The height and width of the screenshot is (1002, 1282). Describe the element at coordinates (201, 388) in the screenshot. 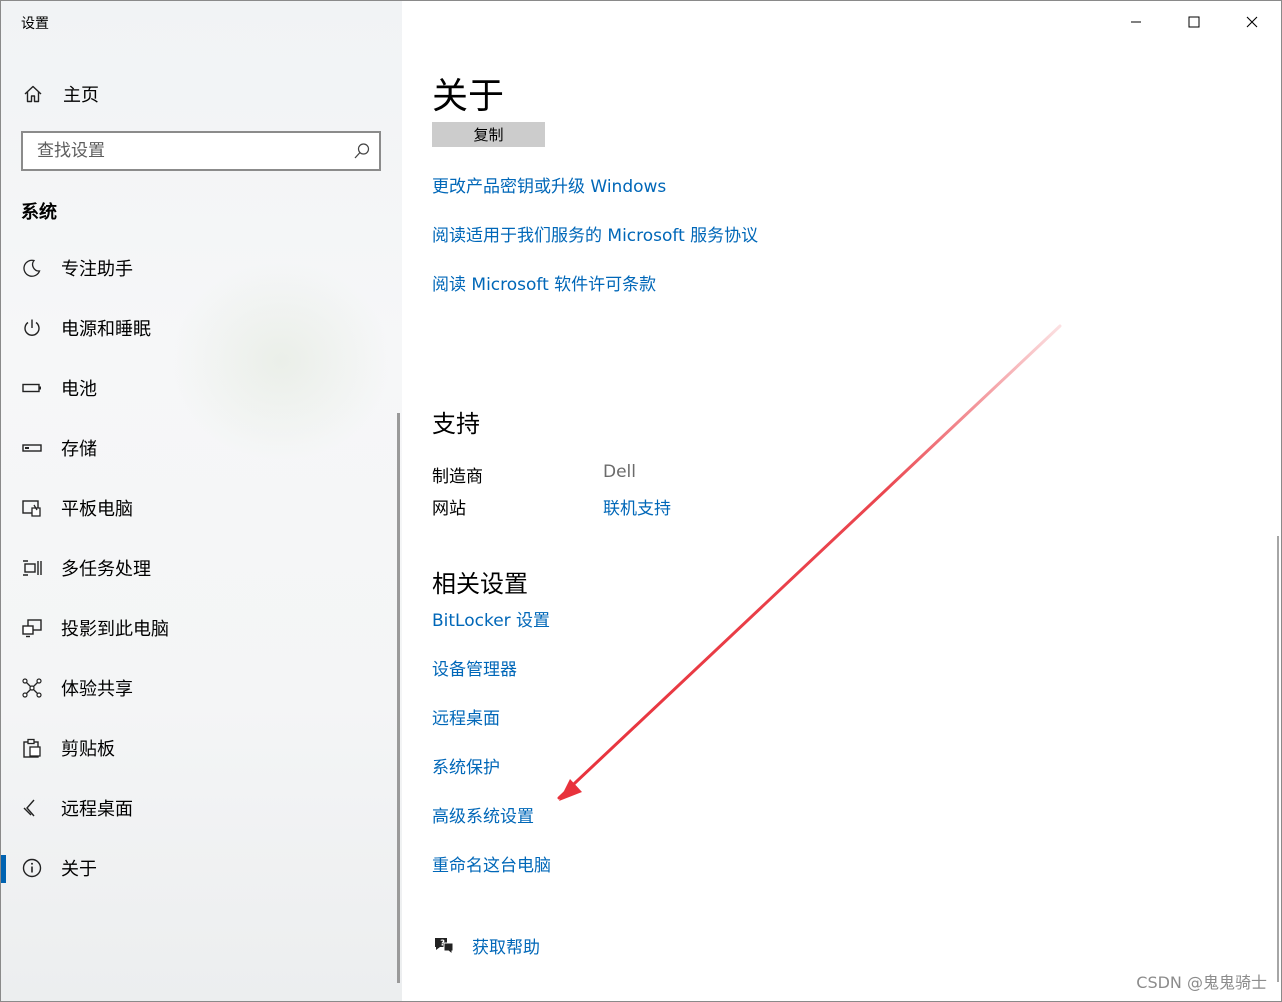

I see `nav-item-battery: 电池` at that location.